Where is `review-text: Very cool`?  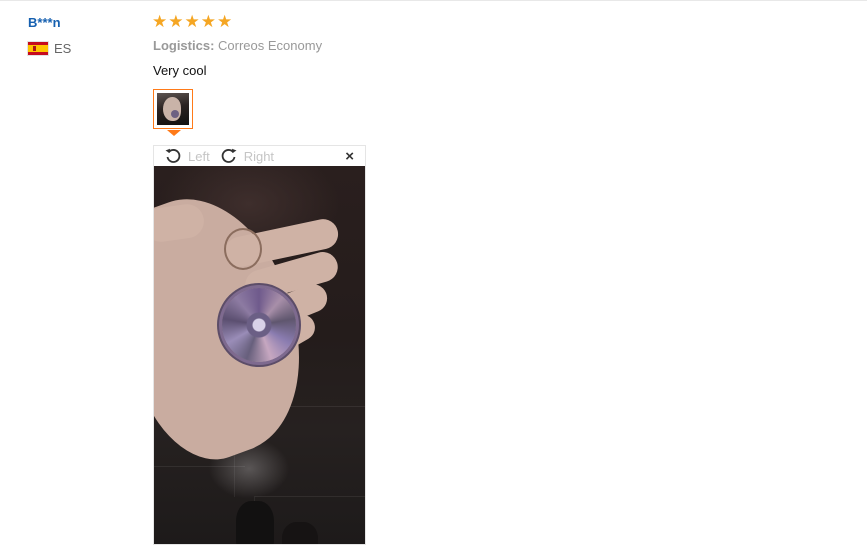 review-text: Very cool is located at coordinates (180, 70).